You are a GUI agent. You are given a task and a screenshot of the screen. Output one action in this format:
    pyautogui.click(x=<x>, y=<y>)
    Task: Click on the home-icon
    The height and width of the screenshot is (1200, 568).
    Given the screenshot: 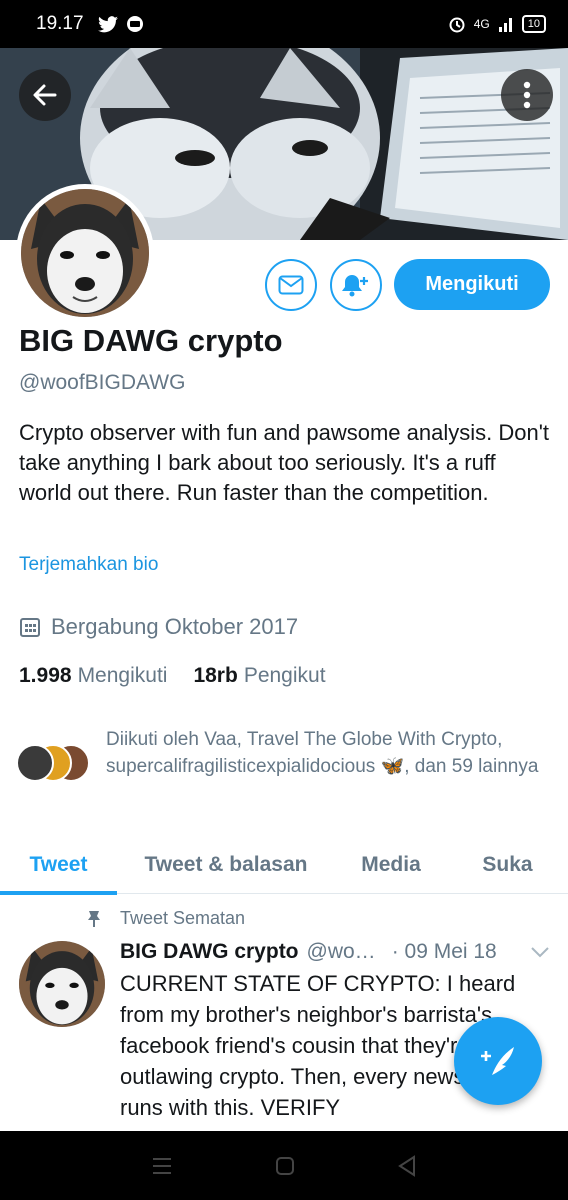 What is the action you would take?
    pyautogui.click(x=285, y=1166)
    